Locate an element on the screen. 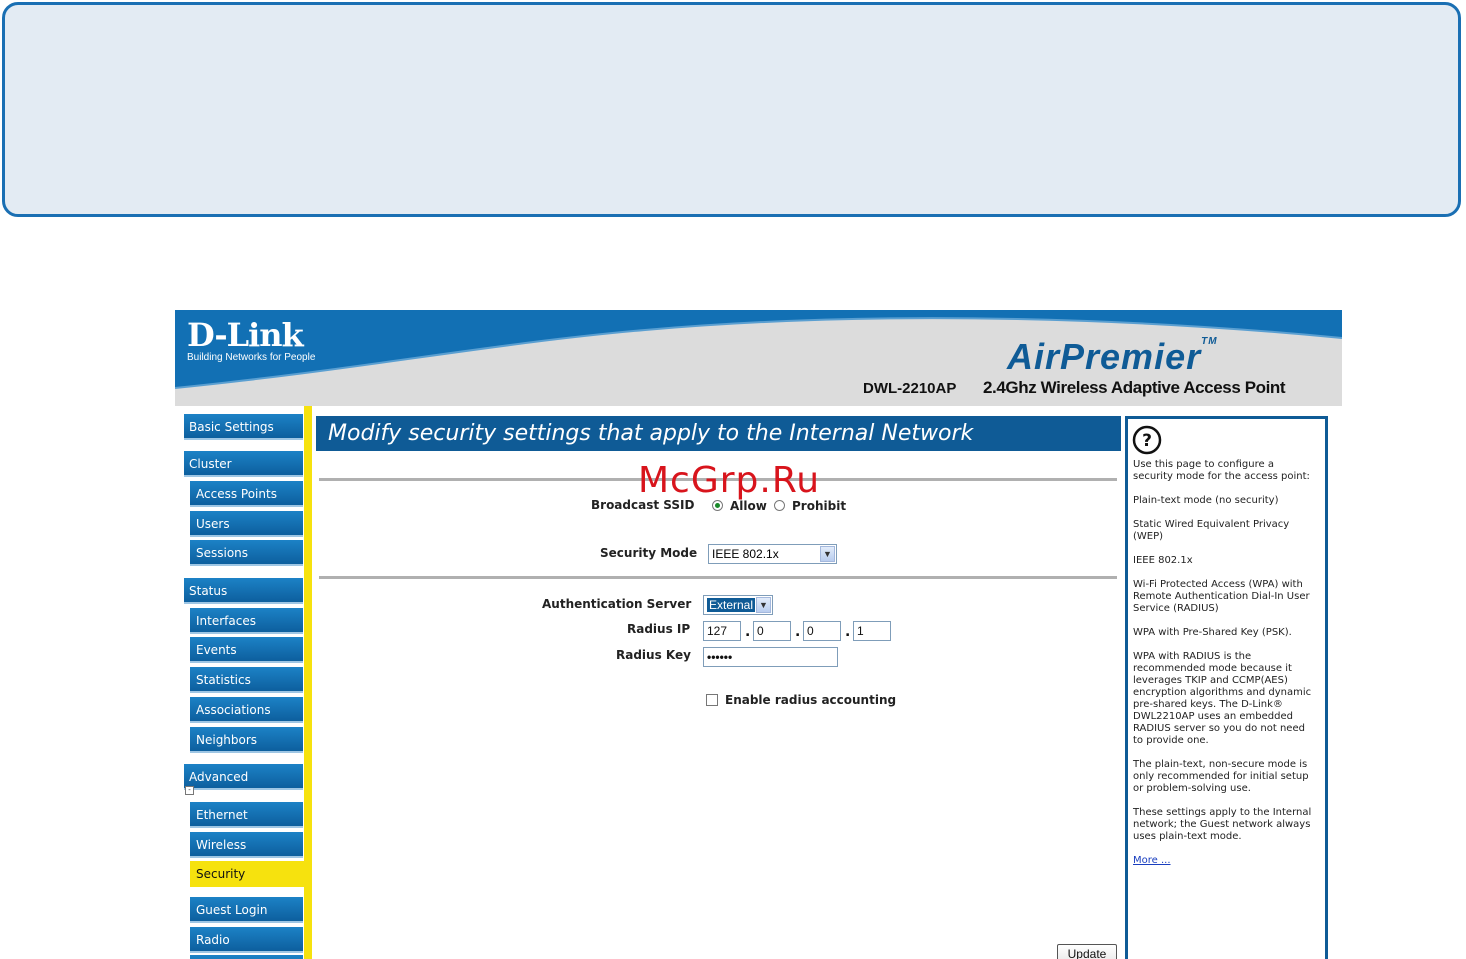 The image size is (1466, 959). allow-radio is located at coordinates (717, 505).